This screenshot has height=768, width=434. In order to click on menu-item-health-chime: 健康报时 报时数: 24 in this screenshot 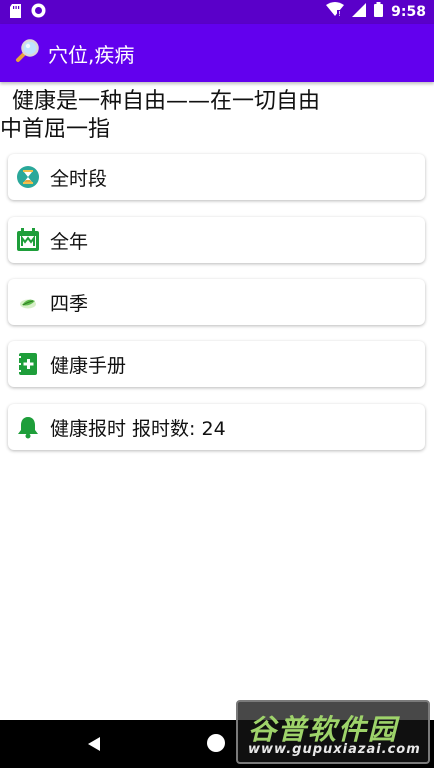, I will do `click(216, 427)`.